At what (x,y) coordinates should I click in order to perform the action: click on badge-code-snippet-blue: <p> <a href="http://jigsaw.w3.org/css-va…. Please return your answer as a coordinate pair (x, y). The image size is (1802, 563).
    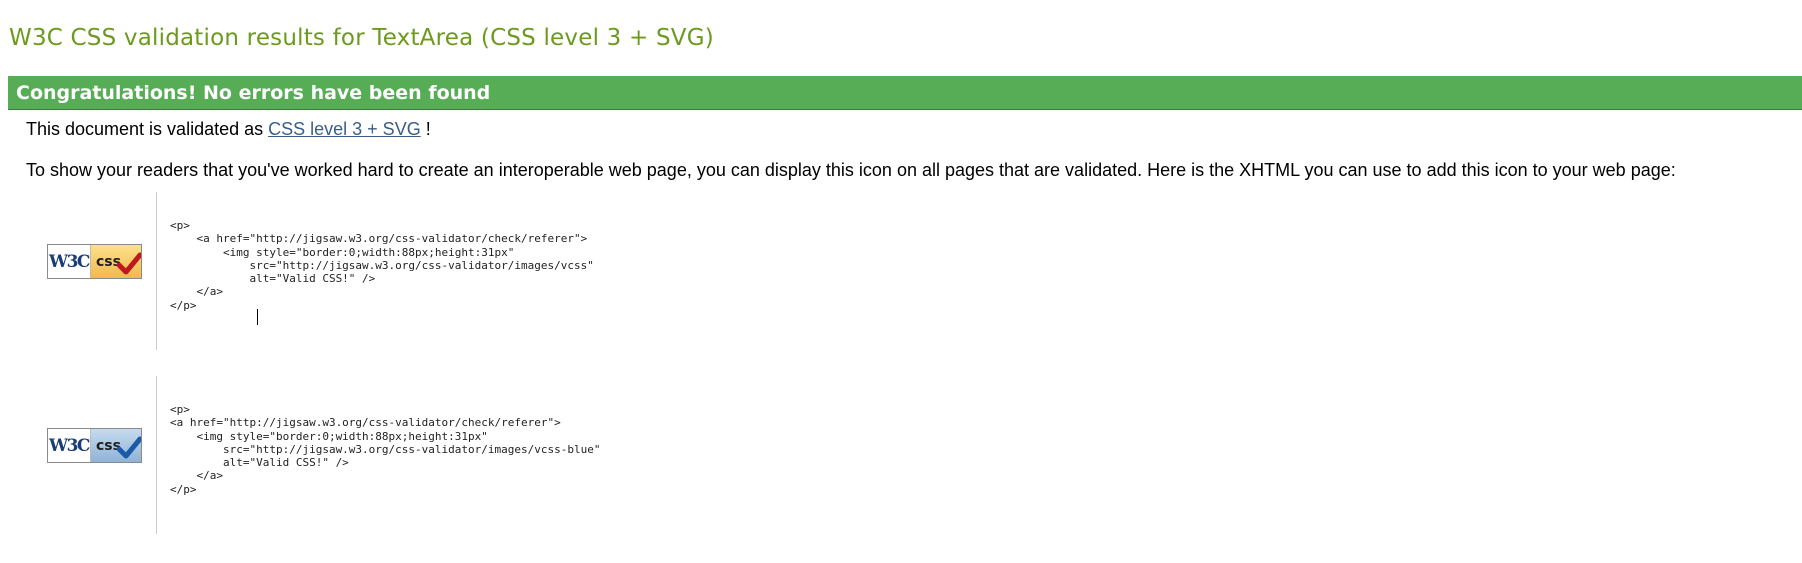
    Looking at the image, I should click on (556, 455).